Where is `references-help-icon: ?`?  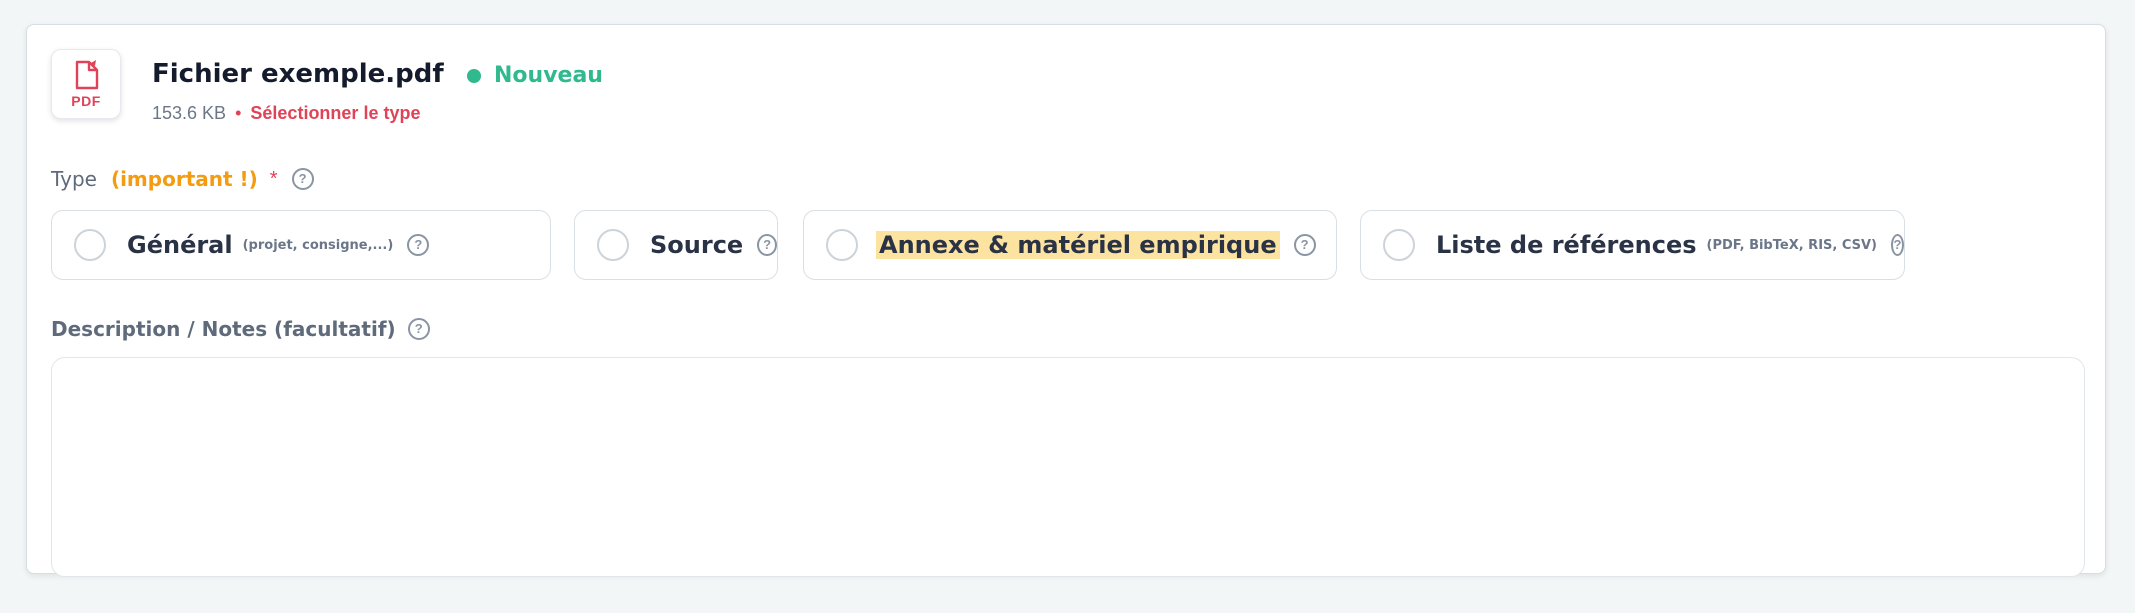 references-help-icon: ? is located at coordinates (1897, 245).